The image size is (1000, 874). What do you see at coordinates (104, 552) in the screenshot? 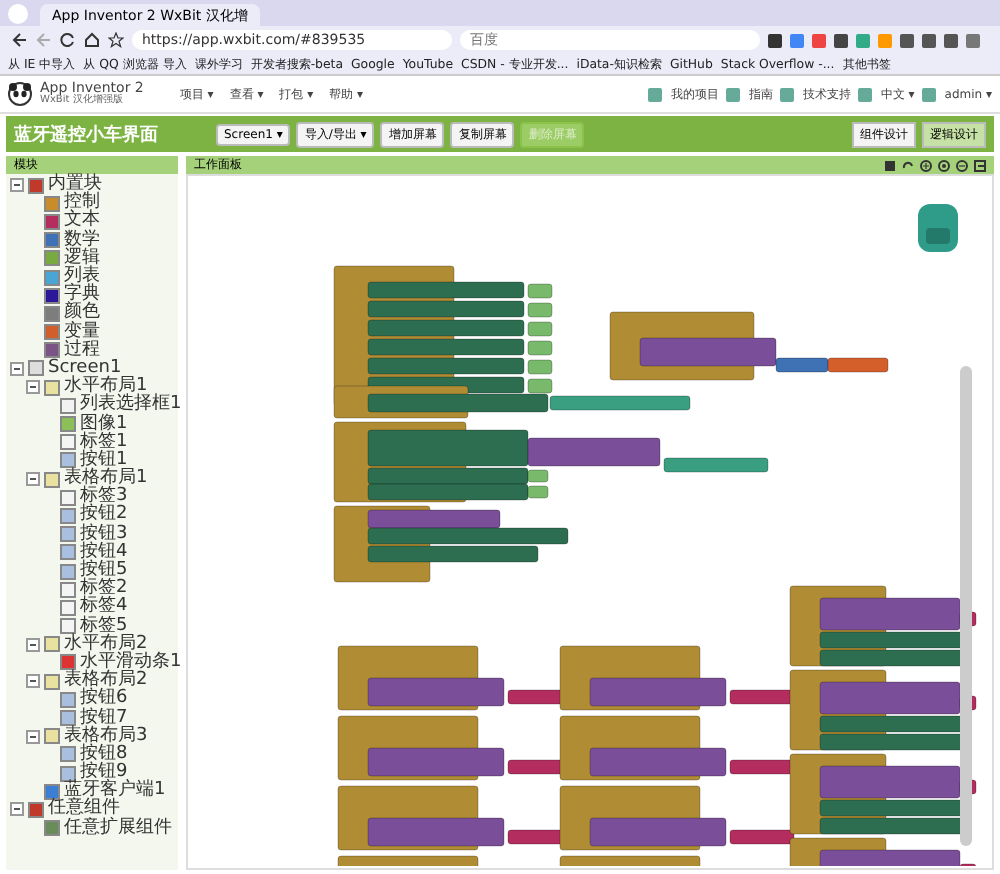
I see `tree-item: 按钮4` at bounding box center [104, 552].